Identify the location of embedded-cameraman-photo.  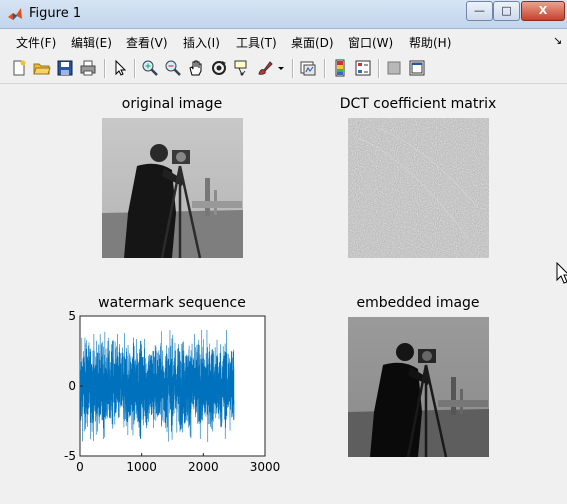
(418, 387).